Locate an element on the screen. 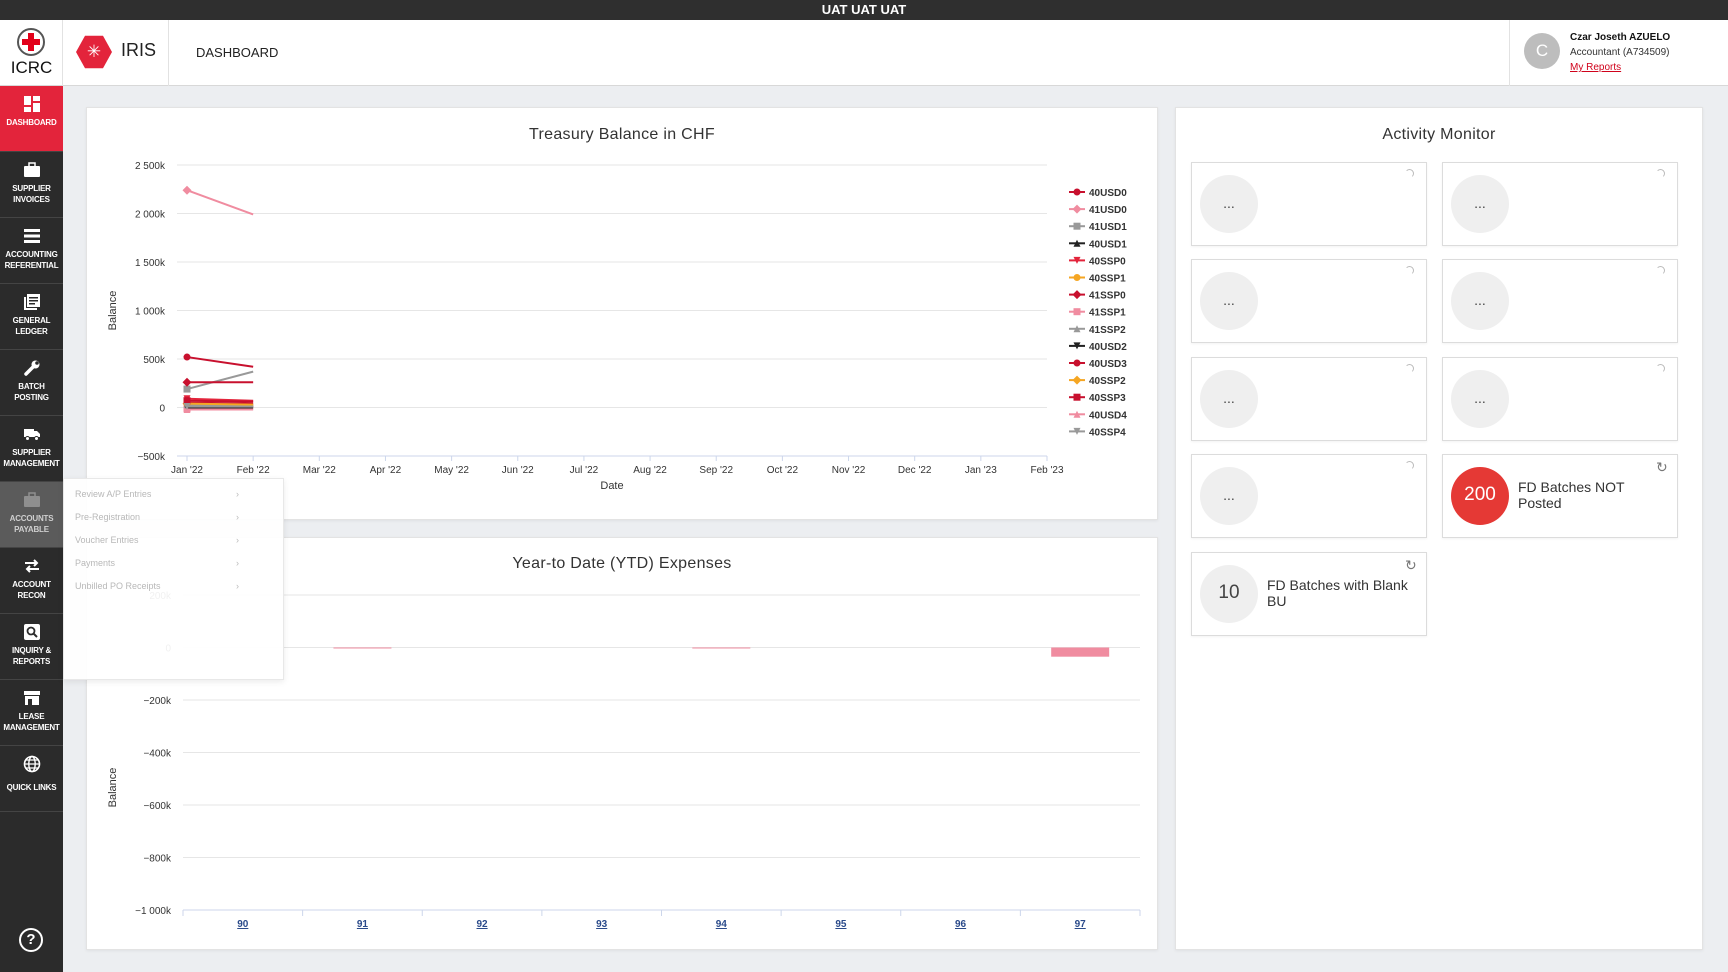  help-icon: ? is located at coordinates (31, 940).